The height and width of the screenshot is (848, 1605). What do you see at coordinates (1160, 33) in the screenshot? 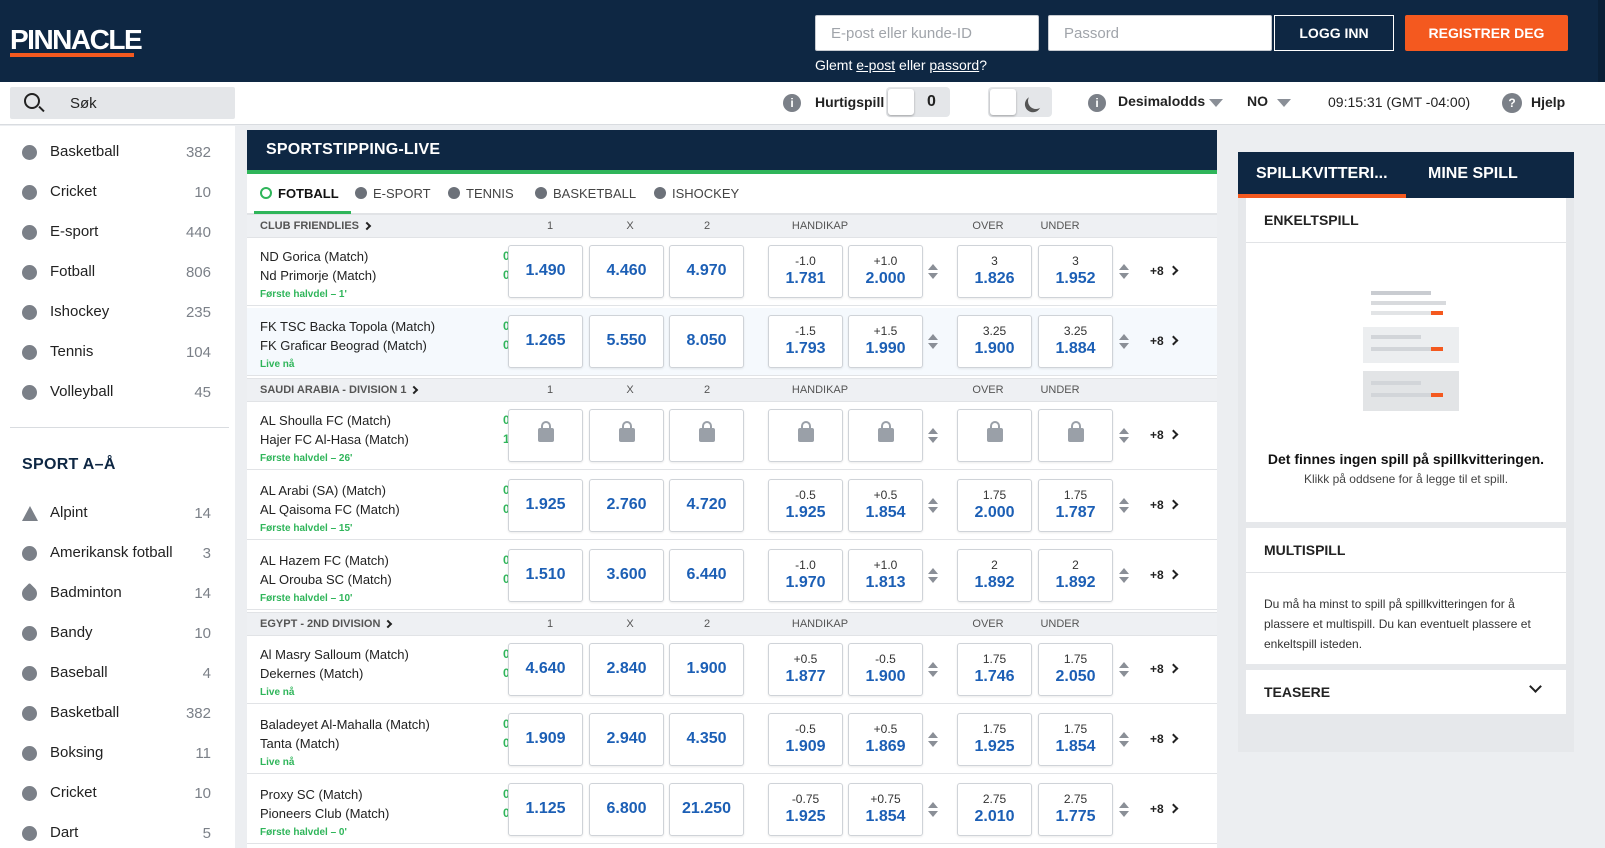
I see `password-field: Passord` at bounding box center [1160, 33].